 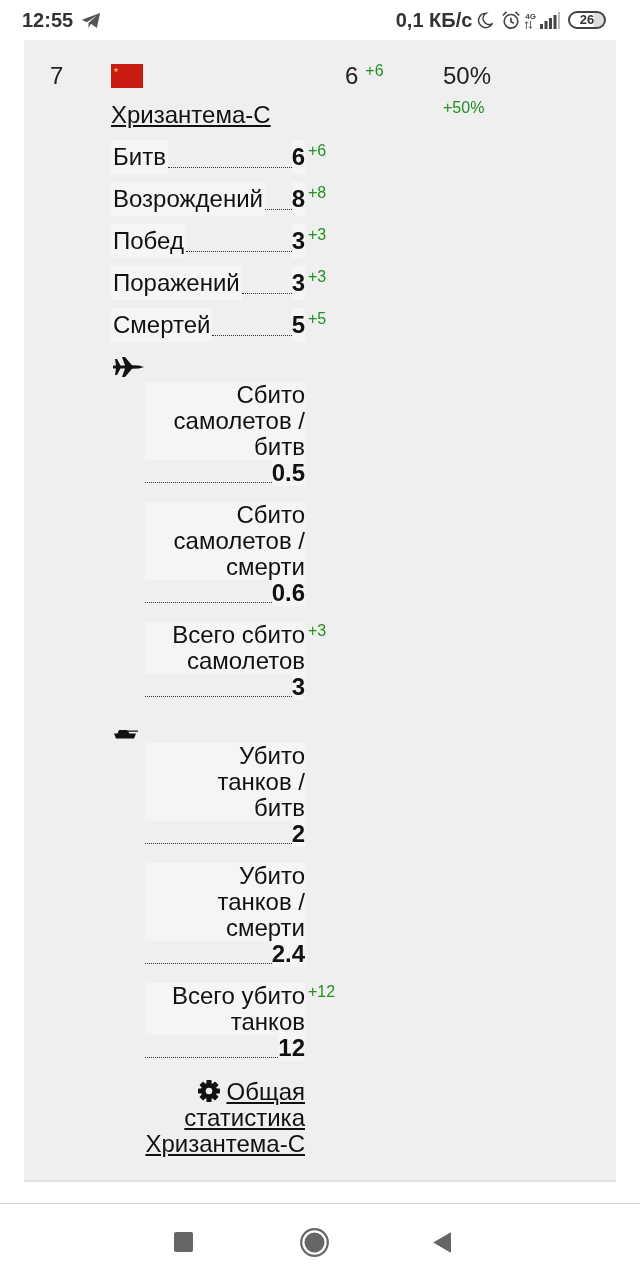 What do you see at coordinates (209, 1091) in the screenshot?
I see `gear-icon` at bounding box center [209, 1091].